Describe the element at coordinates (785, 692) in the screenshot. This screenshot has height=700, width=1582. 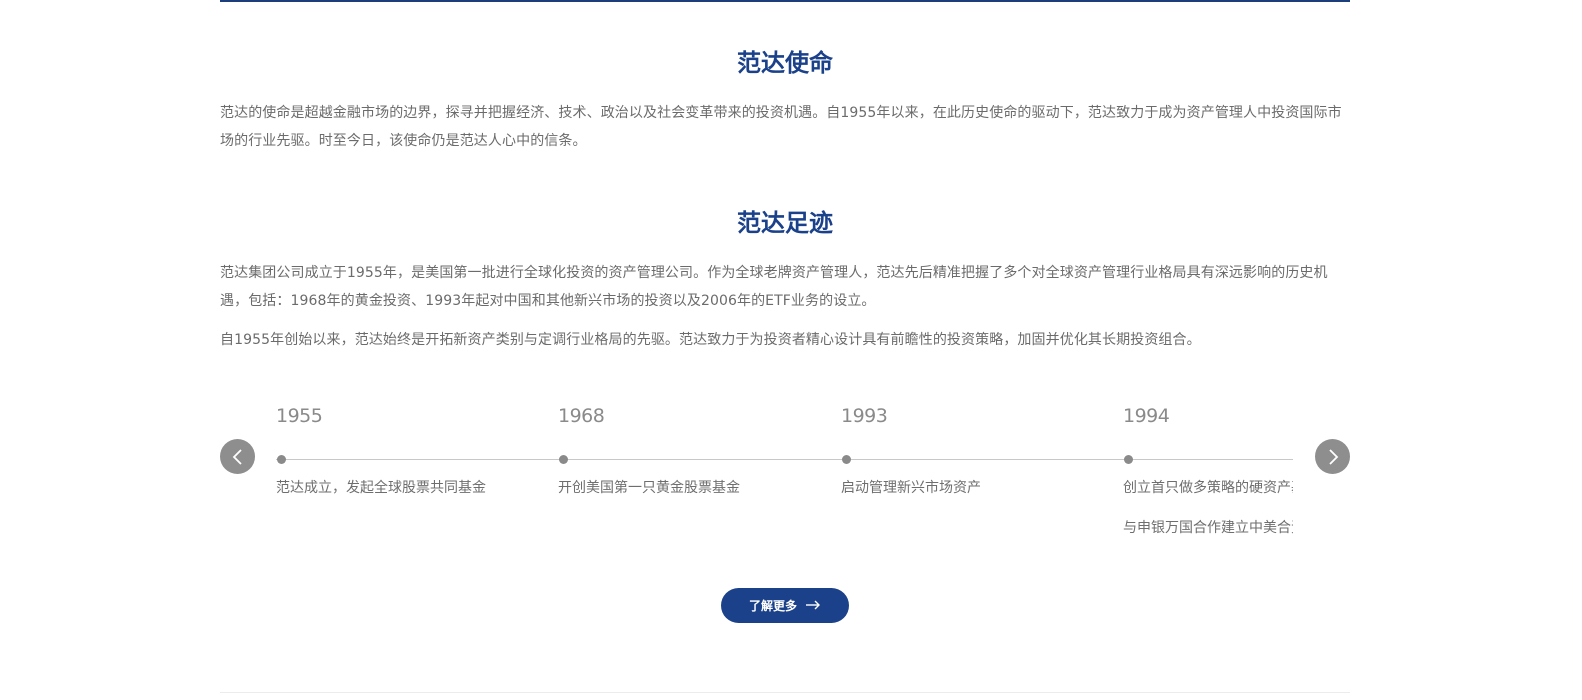
I see `bottom-divider` at that location.